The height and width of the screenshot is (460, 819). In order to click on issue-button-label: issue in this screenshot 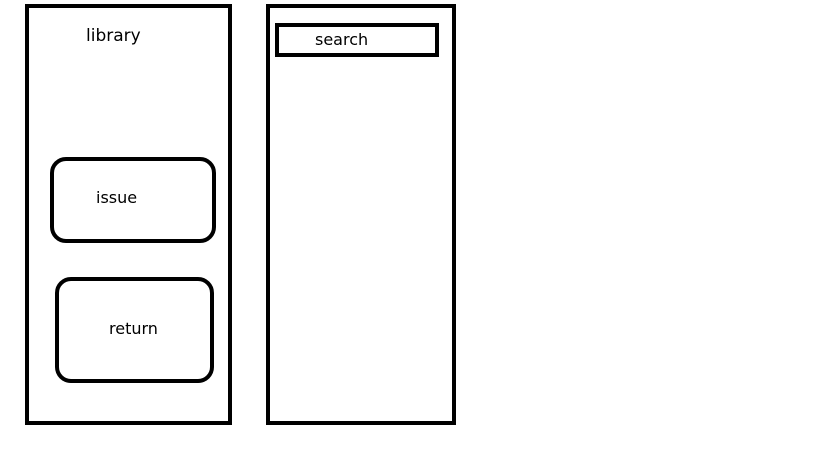, I will do `click(117, 197)`.